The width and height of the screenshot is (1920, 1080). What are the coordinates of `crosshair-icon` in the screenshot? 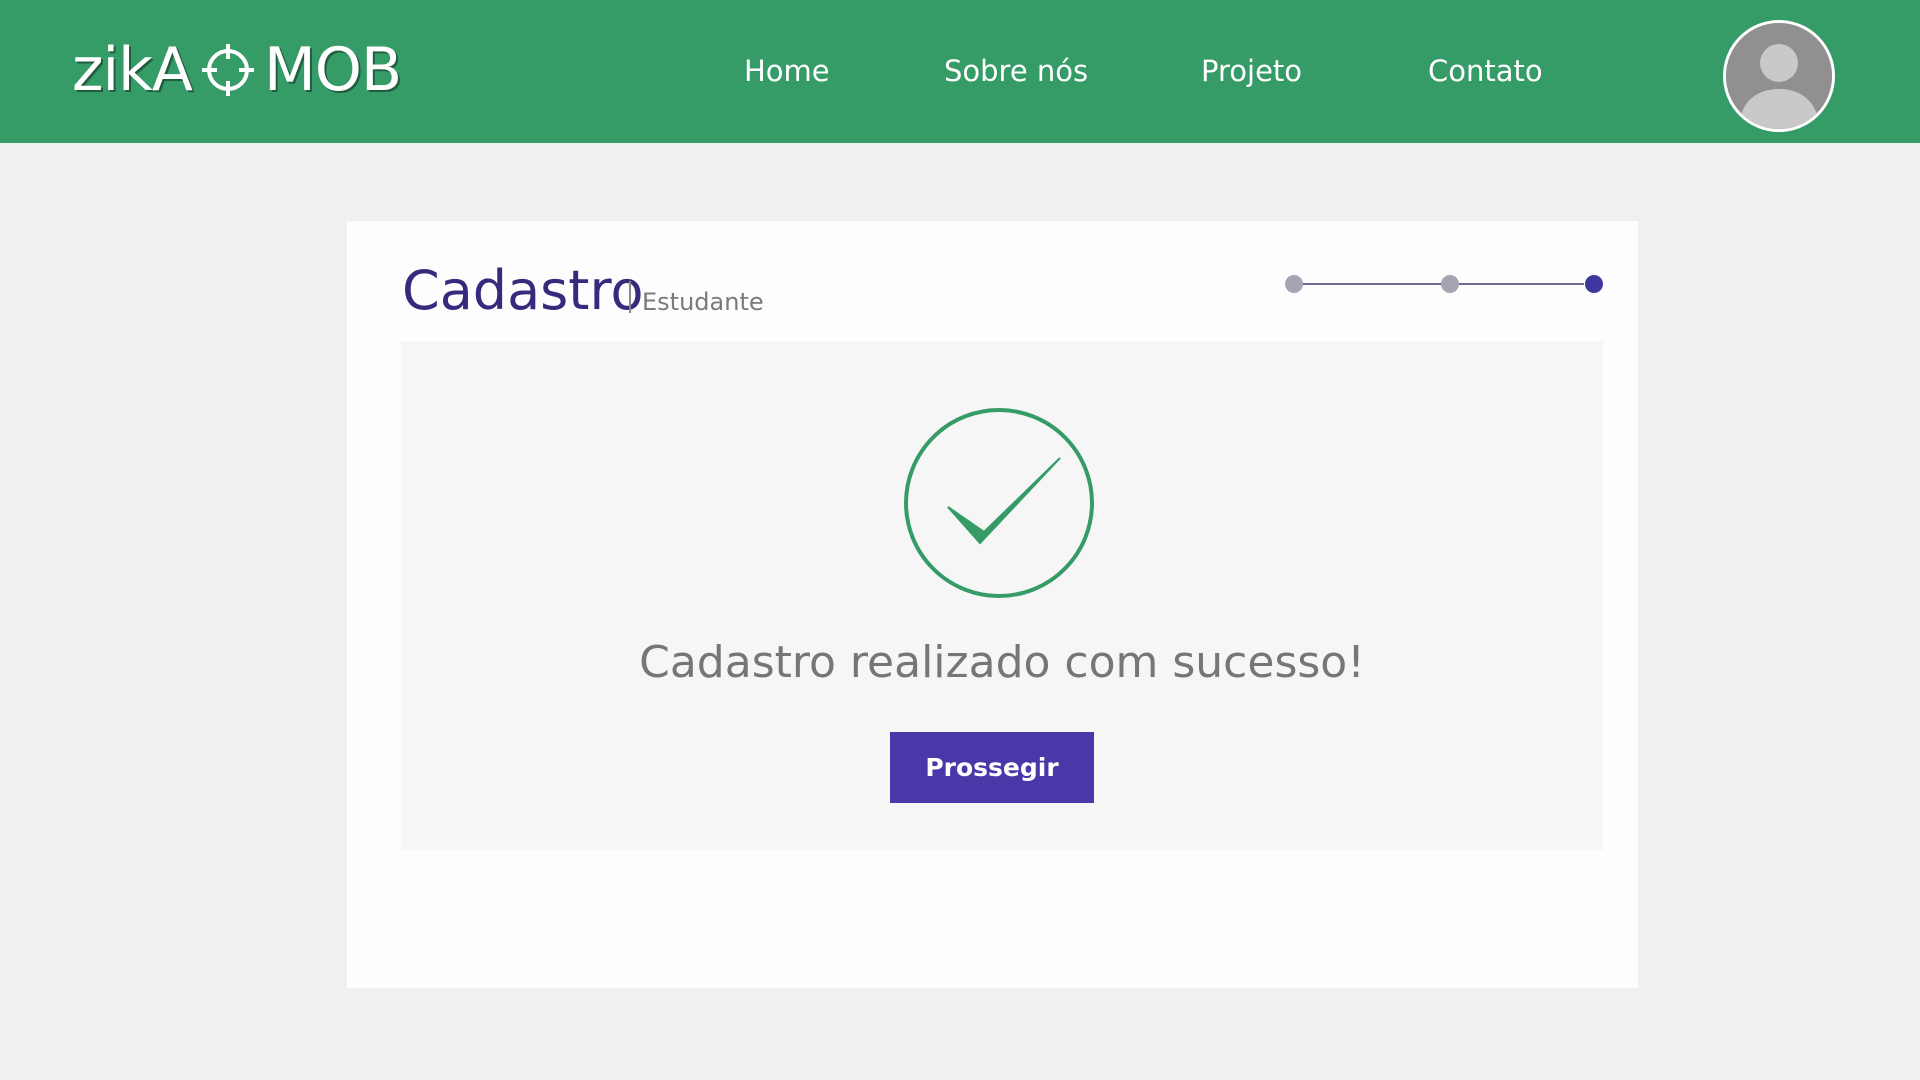 It's located at (227, 70).